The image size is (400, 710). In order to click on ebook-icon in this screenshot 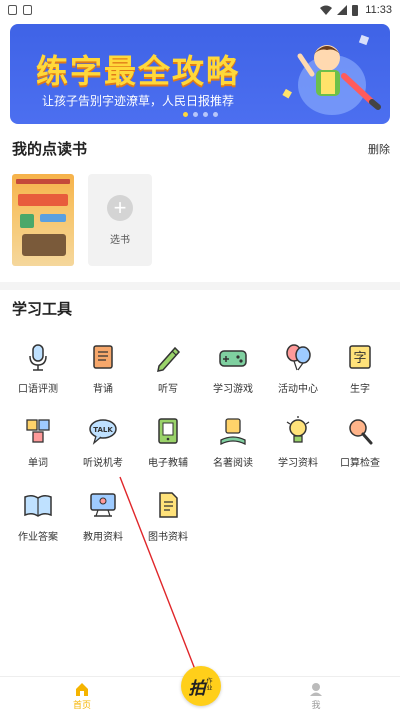, I will do `click(168, 431)`.